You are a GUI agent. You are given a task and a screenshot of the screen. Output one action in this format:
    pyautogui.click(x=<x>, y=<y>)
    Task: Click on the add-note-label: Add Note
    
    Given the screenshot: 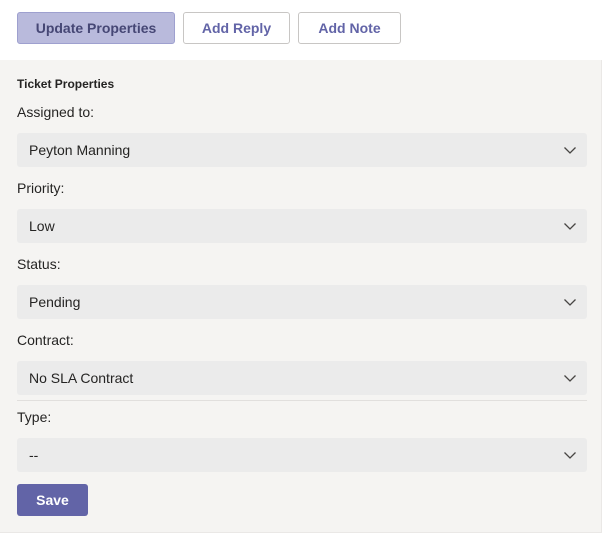 What is the action you would take?
    pyautogui.click(x=349, y=28)
    